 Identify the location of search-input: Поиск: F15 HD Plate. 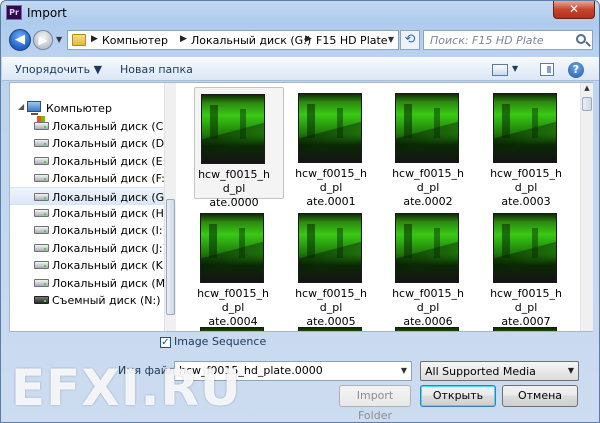
(508, 40).